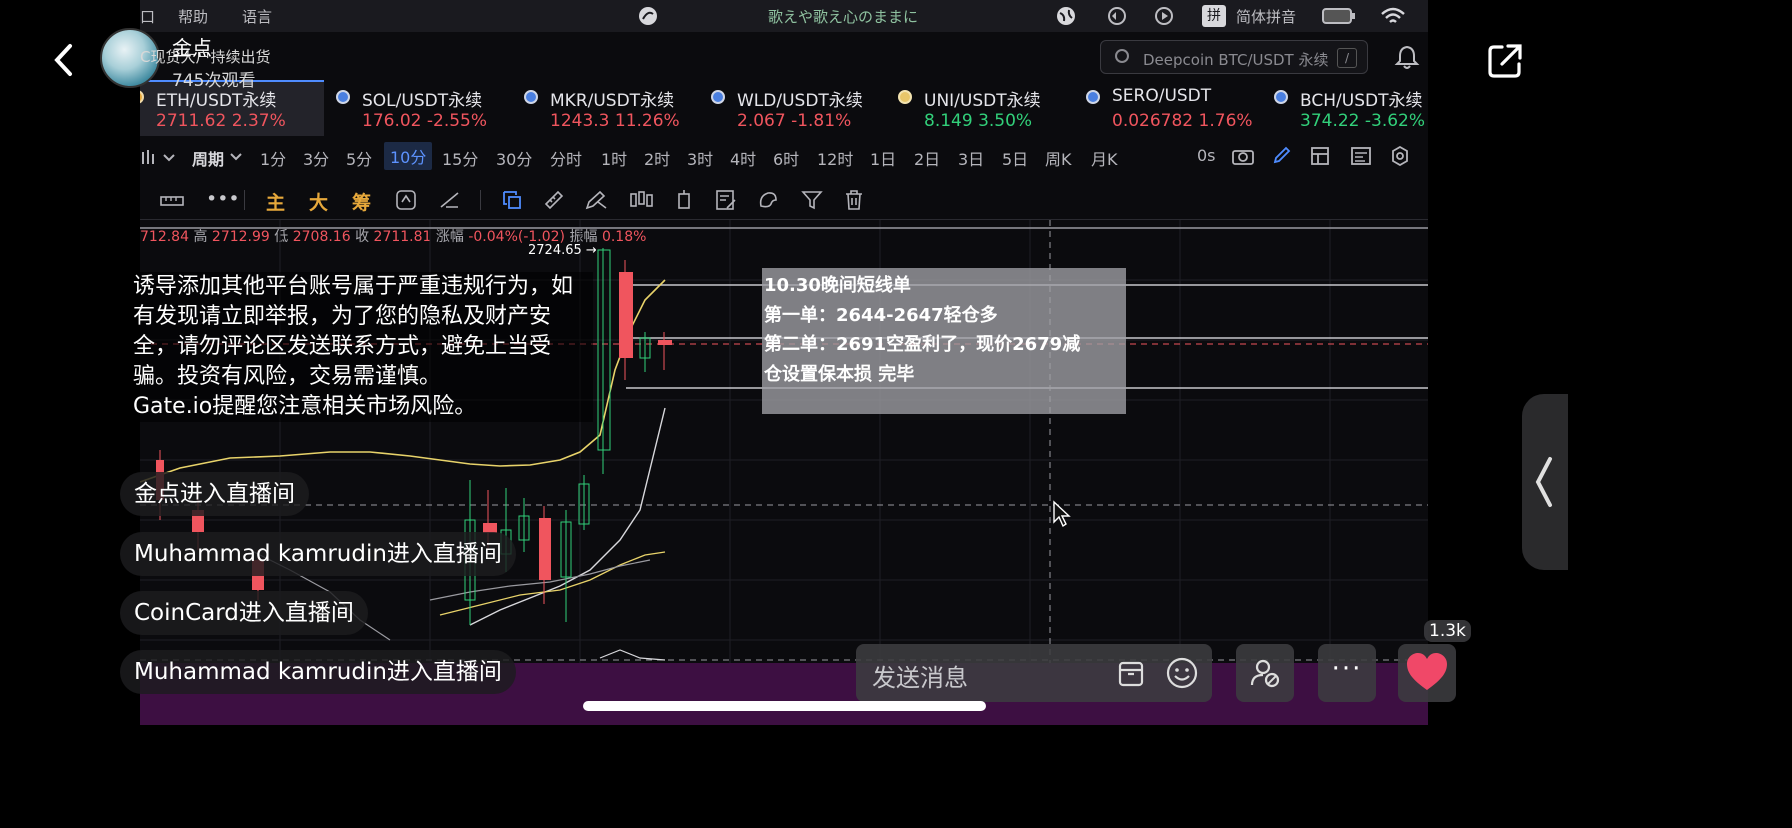 The width and height of the screenshot is (1792, 828). Describe the element at coordinates (971, 158) in the screenshot. I see `period-3d: 3日` at that location.